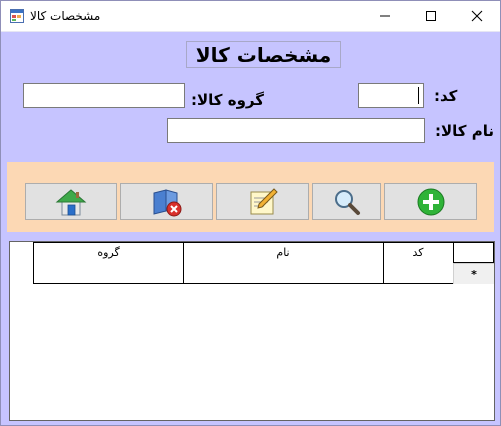  Describe the element at coordinates (227, 100) in the screenshot. I see `group-label: گروه کالا:` at that location.